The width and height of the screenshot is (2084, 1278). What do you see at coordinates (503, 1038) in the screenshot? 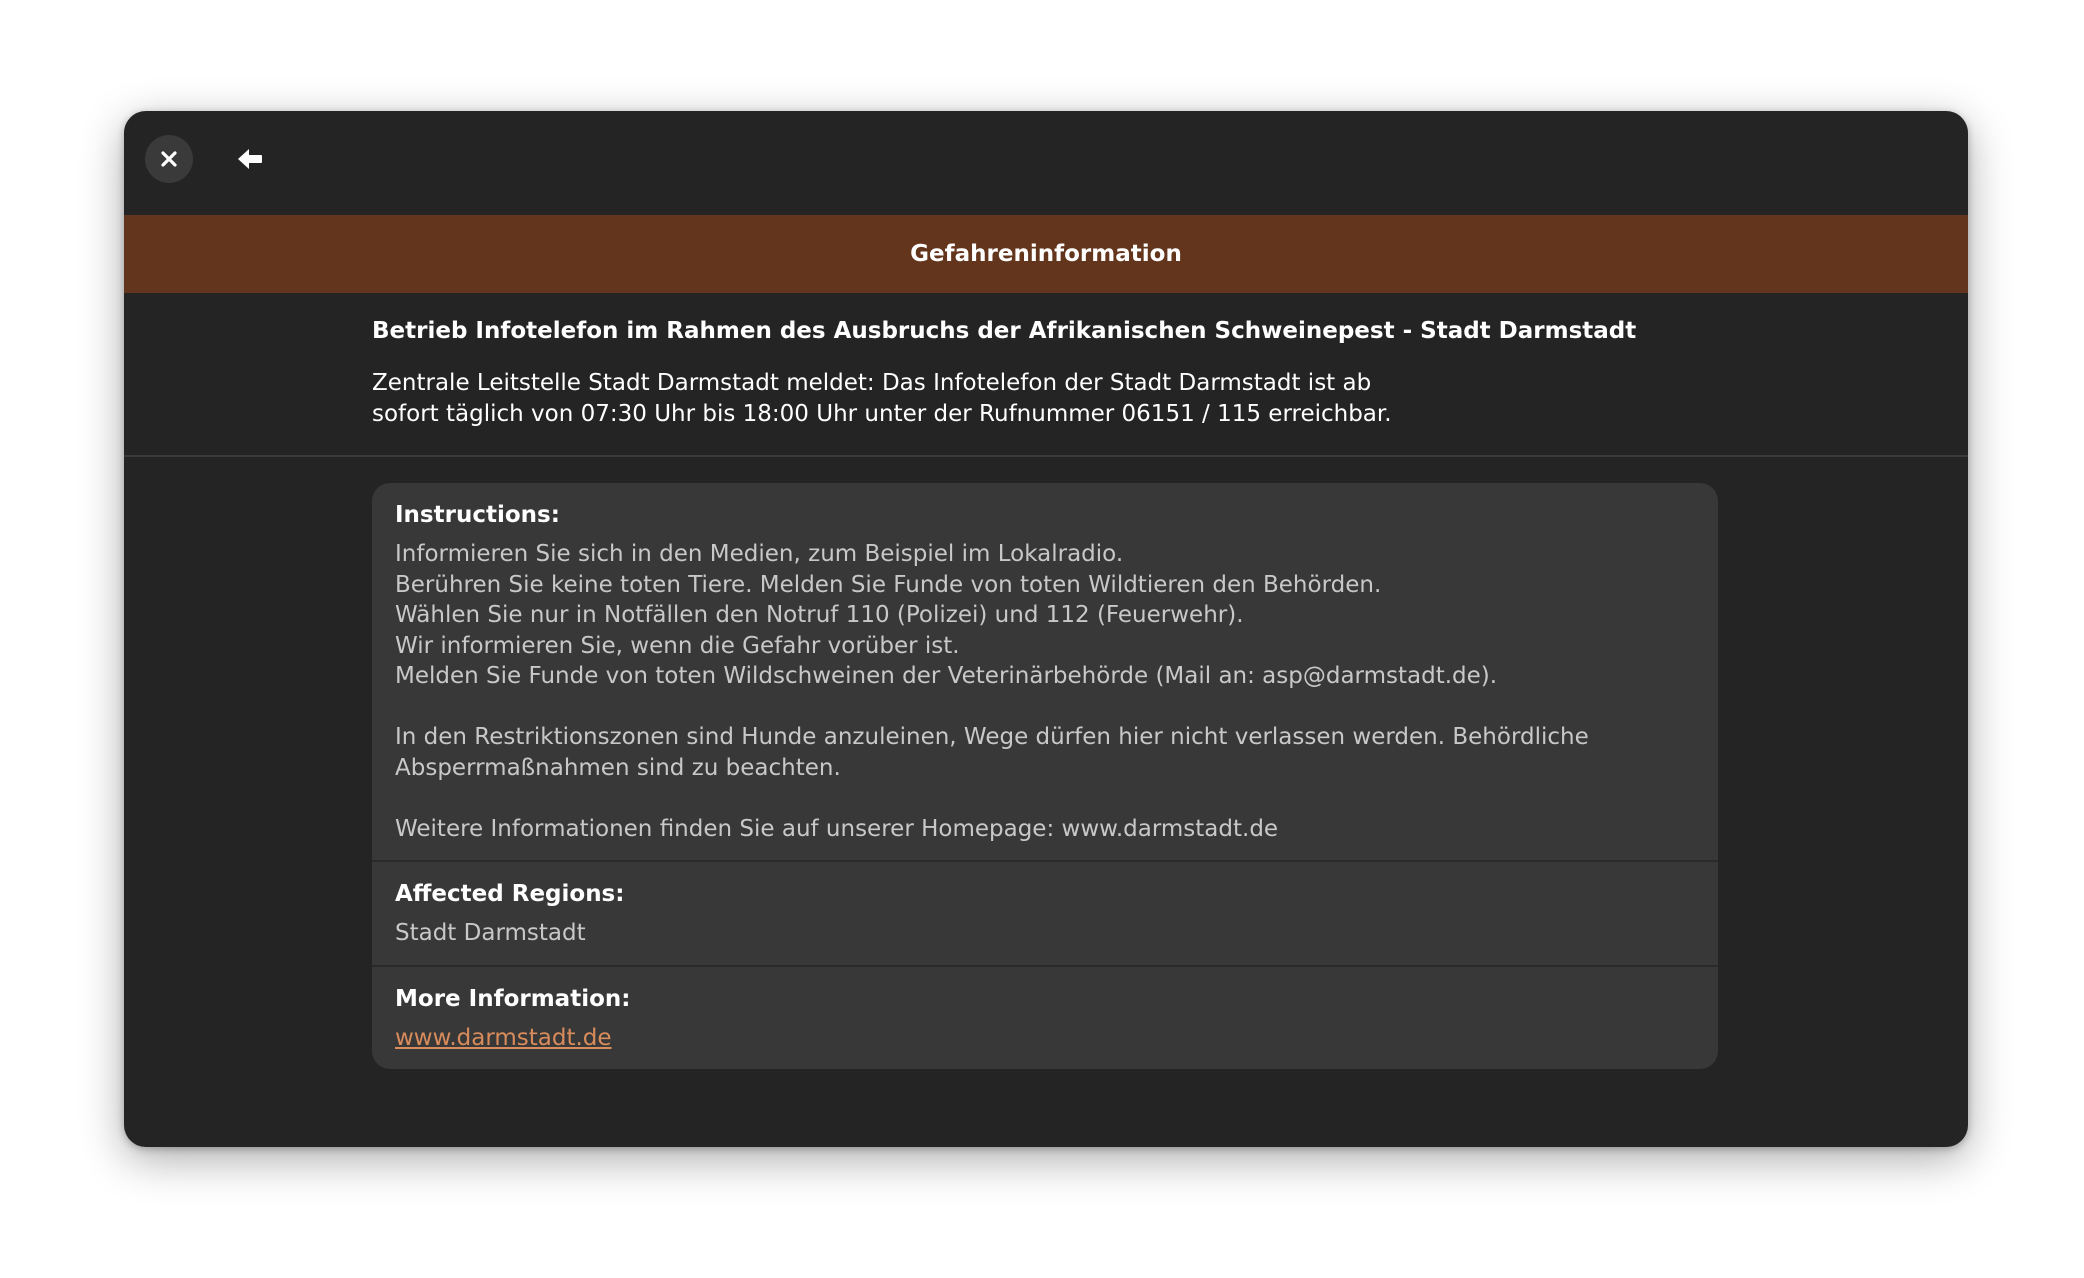
I see `more-info-link: www.darmstadt.de` at bounding box center [503, 1038].